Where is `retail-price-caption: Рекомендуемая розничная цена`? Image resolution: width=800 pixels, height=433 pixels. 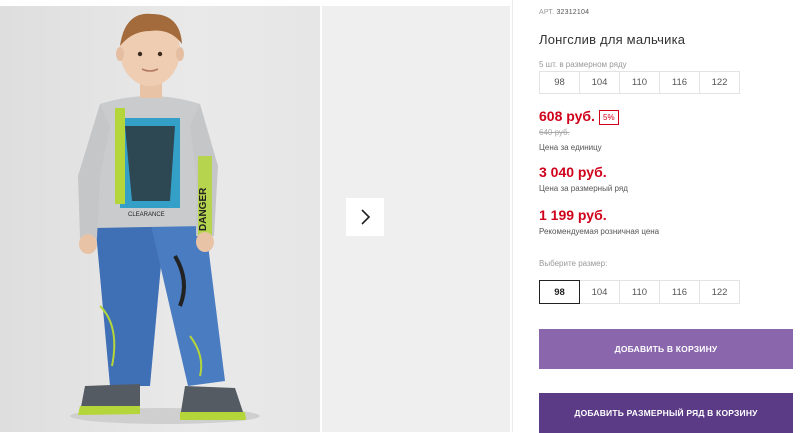 retail-price-caption: Рекомендуемая розничная цена is located at coordinates (599, 231).